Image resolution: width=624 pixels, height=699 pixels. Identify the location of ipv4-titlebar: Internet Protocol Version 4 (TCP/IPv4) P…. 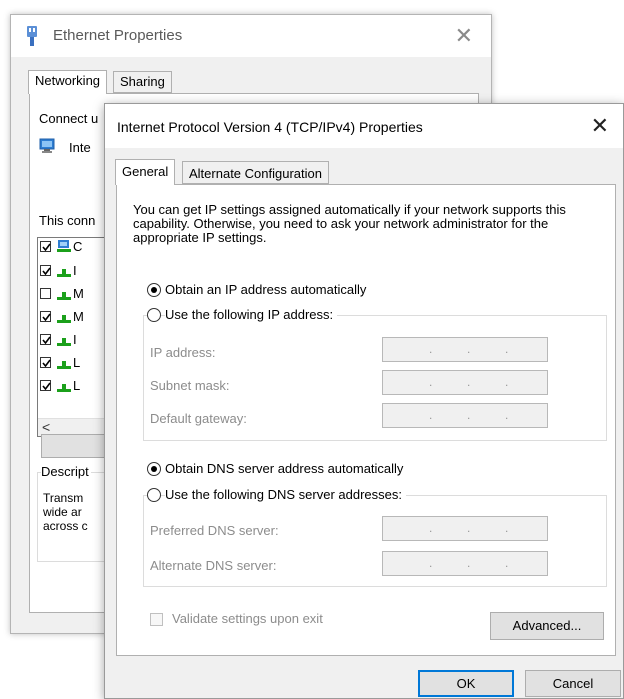
(364, 126).